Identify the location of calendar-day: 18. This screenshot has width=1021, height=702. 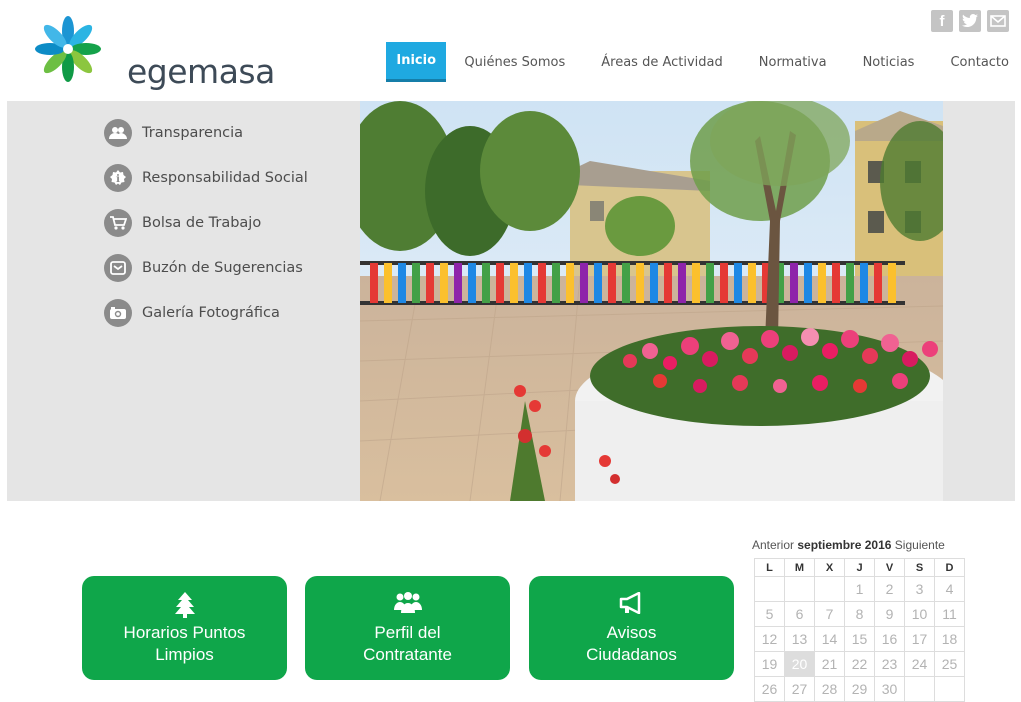
(949, 639).